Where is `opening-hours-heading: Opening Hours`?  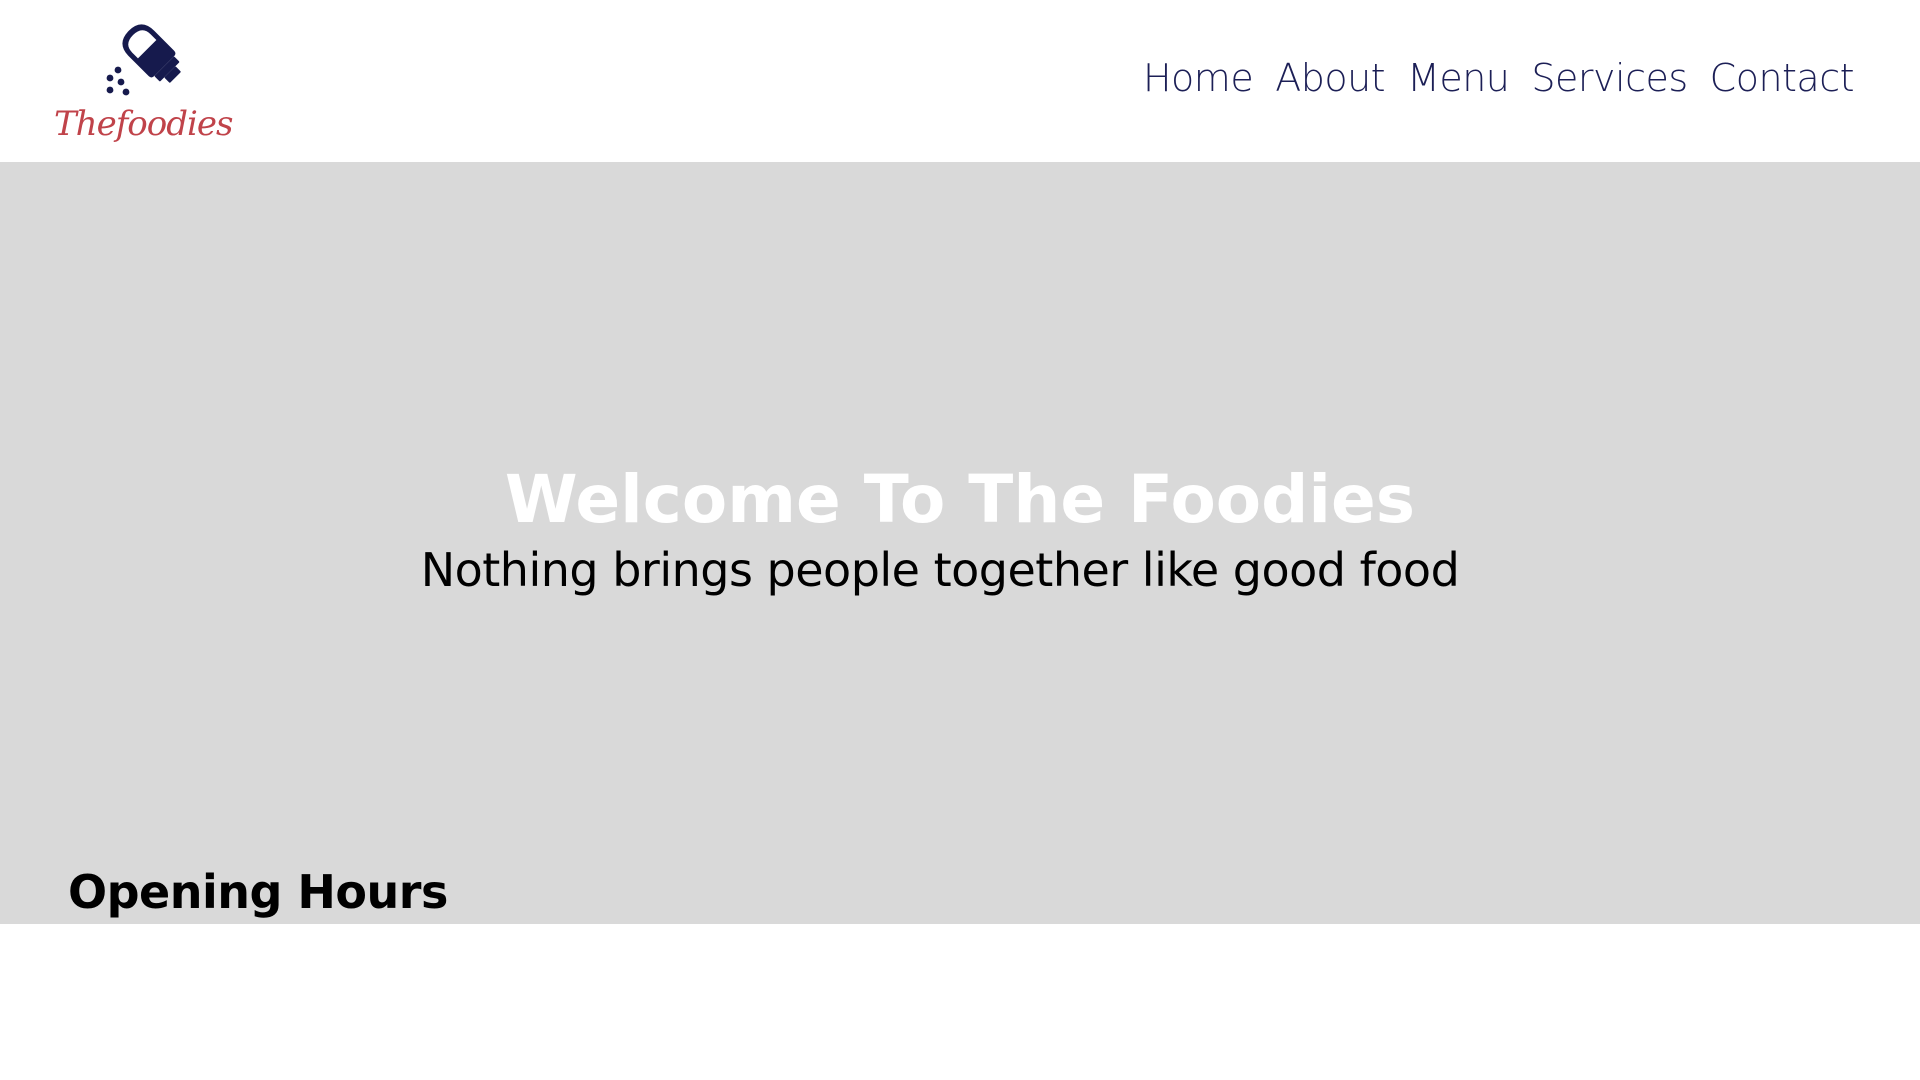
opening-hours-heading: Opening Hours is located at coordinates (258, 892).